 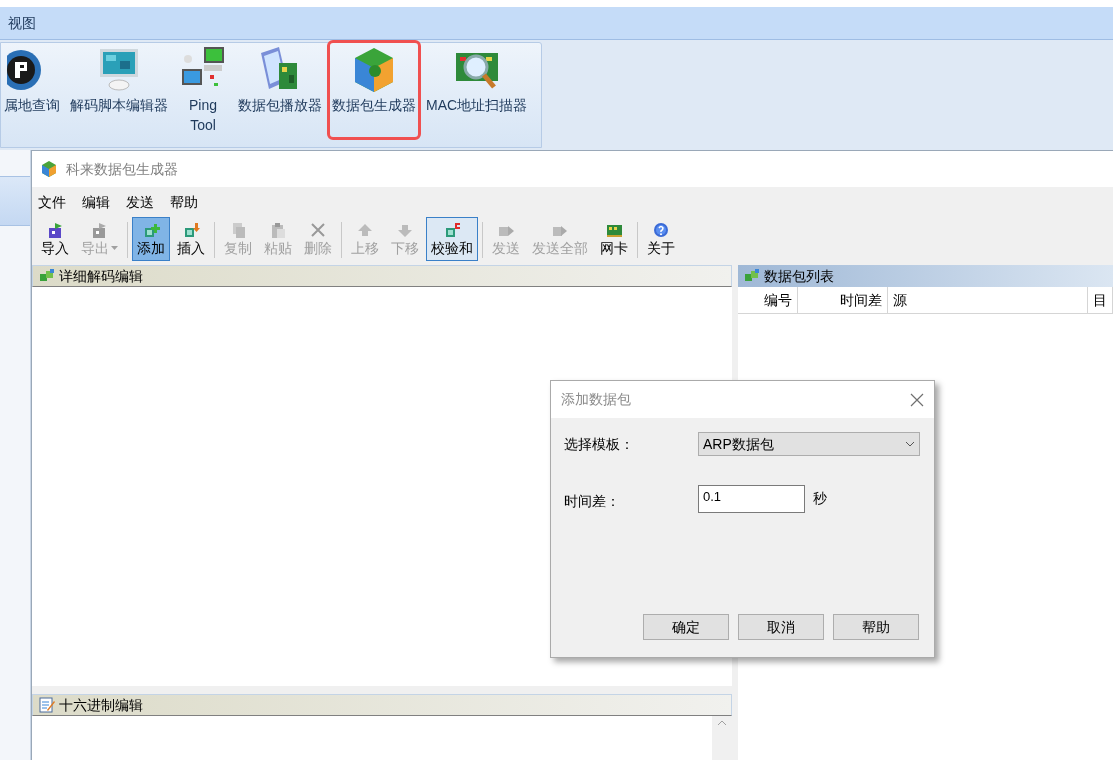 What do you see at coordinates (52, 202) in the screenshot?
I see `menu-item: 文件` at bounding box center [52, 202].